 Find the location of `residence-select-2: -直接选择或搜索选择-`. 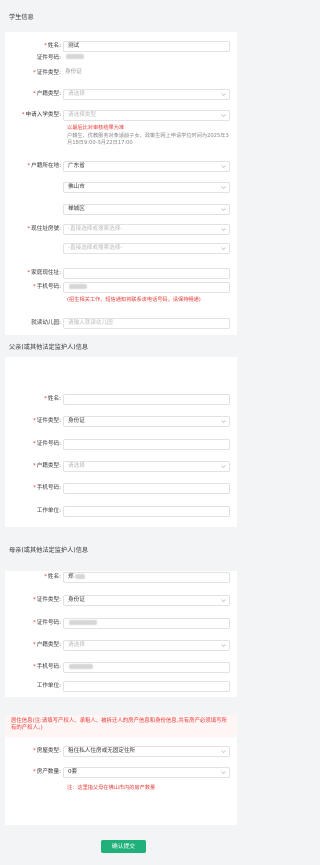

residence-select-2: -直接选择或搜索选择- is located at coordinates (146, 248).